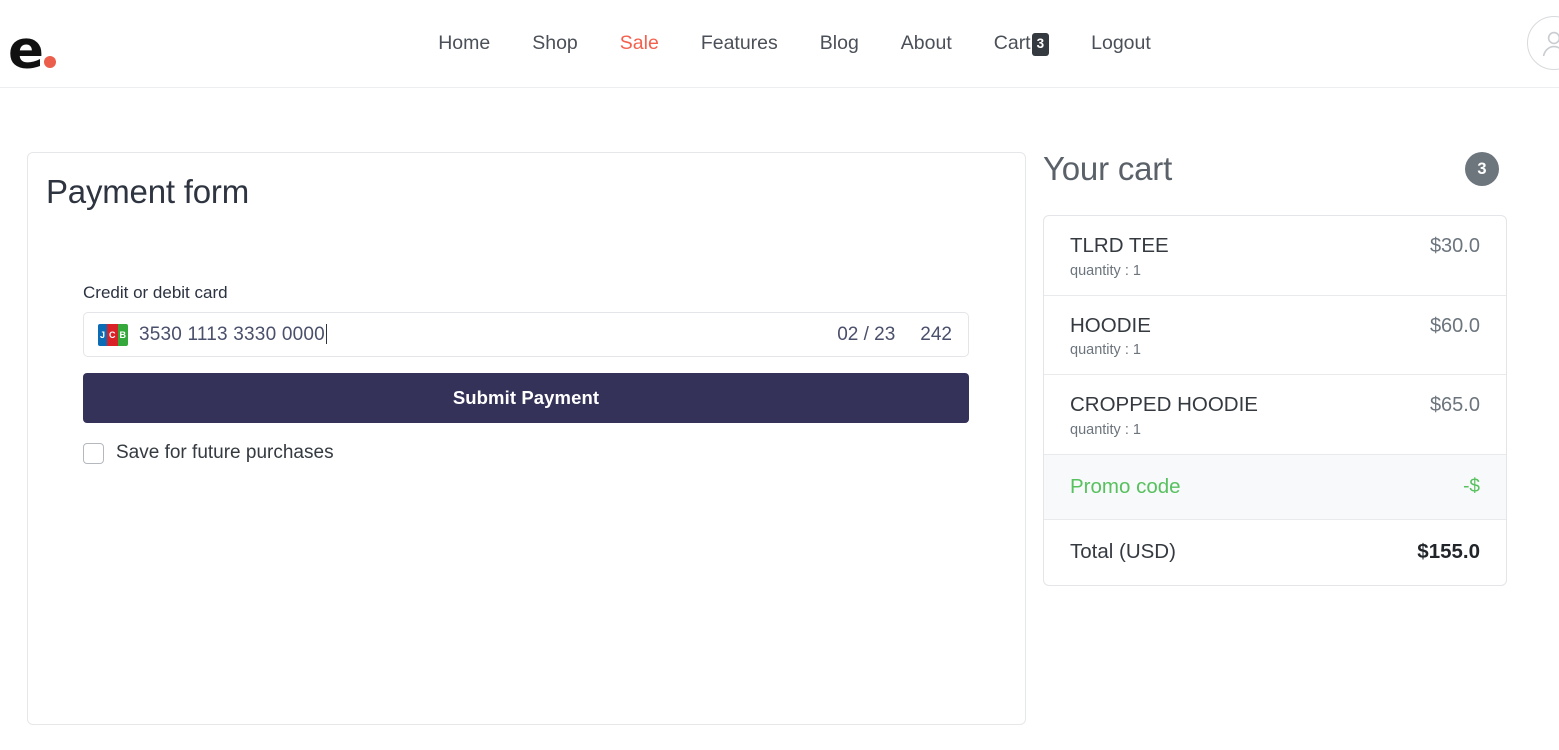  I want to click on cart-item-info: HOODIE quantity : 1, so click(1110, 336).